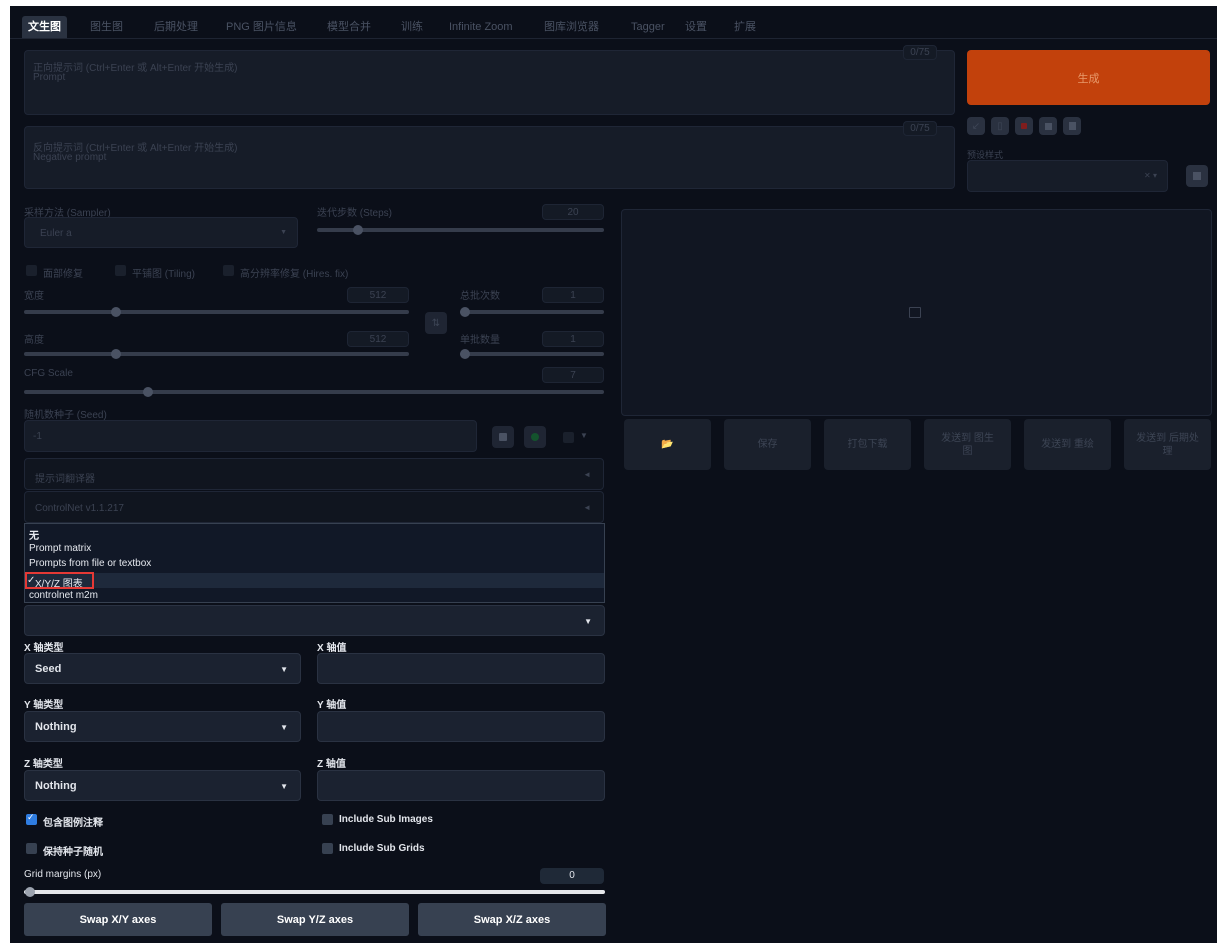 This screenshot has width=1217, height=943. I want to click on tab-extensions: 扩展, so click(745, 27).